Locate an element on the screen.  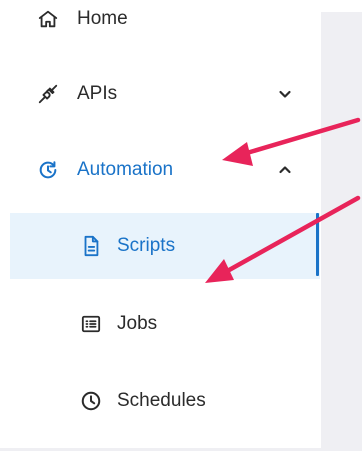
clock-icon is located at coordinates (91, 401).